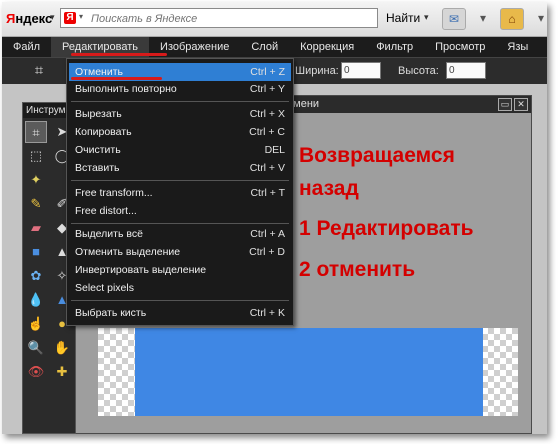  Describe the element at coordinates (36, 372) in the screenshot. I see `red-eye-icon: 👁` at that location.